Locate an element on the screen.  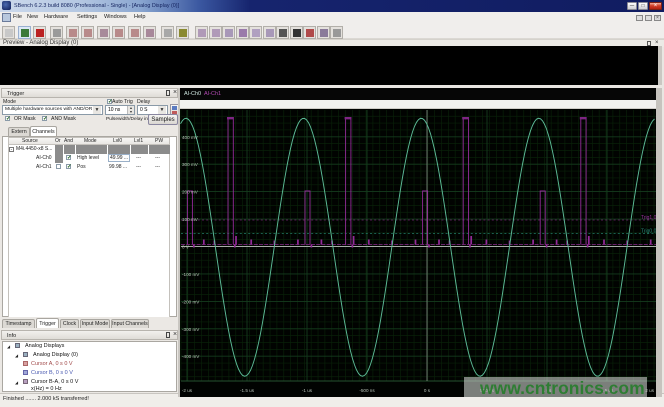
svg-text: -2 us is located at coordinates (187, 390).